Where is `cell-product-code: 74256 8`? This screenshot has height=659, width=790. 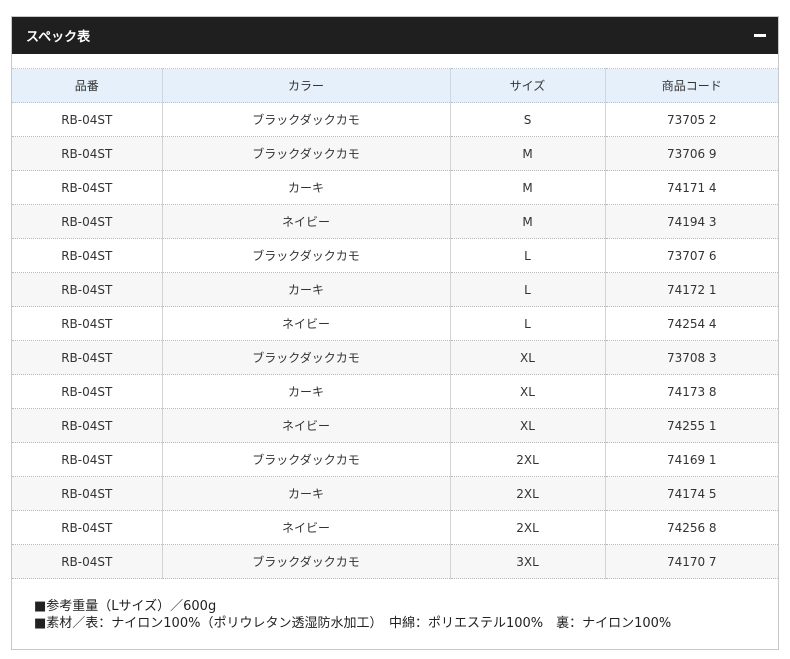 cell-product-code: 74256 8 is located at coordinates (691, 527).